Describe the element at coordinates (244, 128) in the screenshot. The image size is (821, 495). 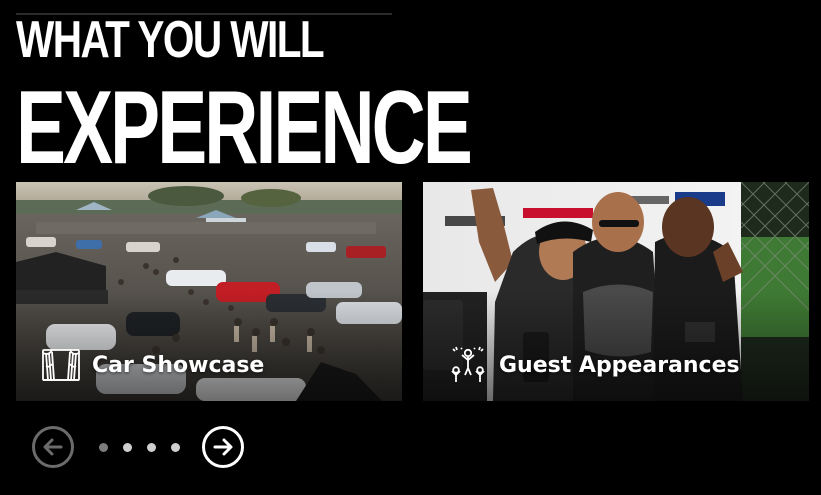
I see `heading-line-2: EXPERIENCE` at that location.